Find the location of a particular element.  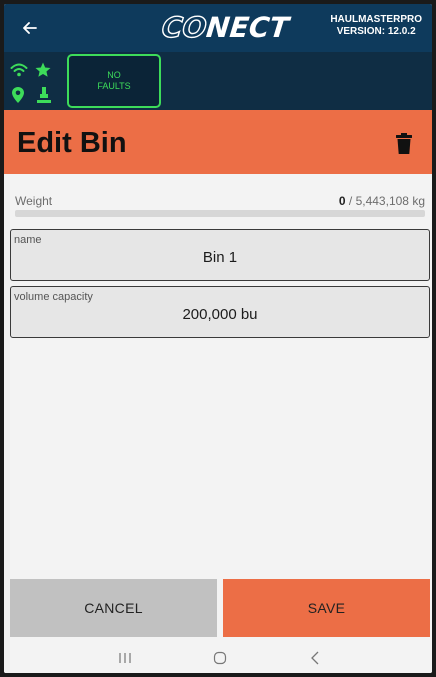

location-pin-icon is located at coordinates (20, 95).